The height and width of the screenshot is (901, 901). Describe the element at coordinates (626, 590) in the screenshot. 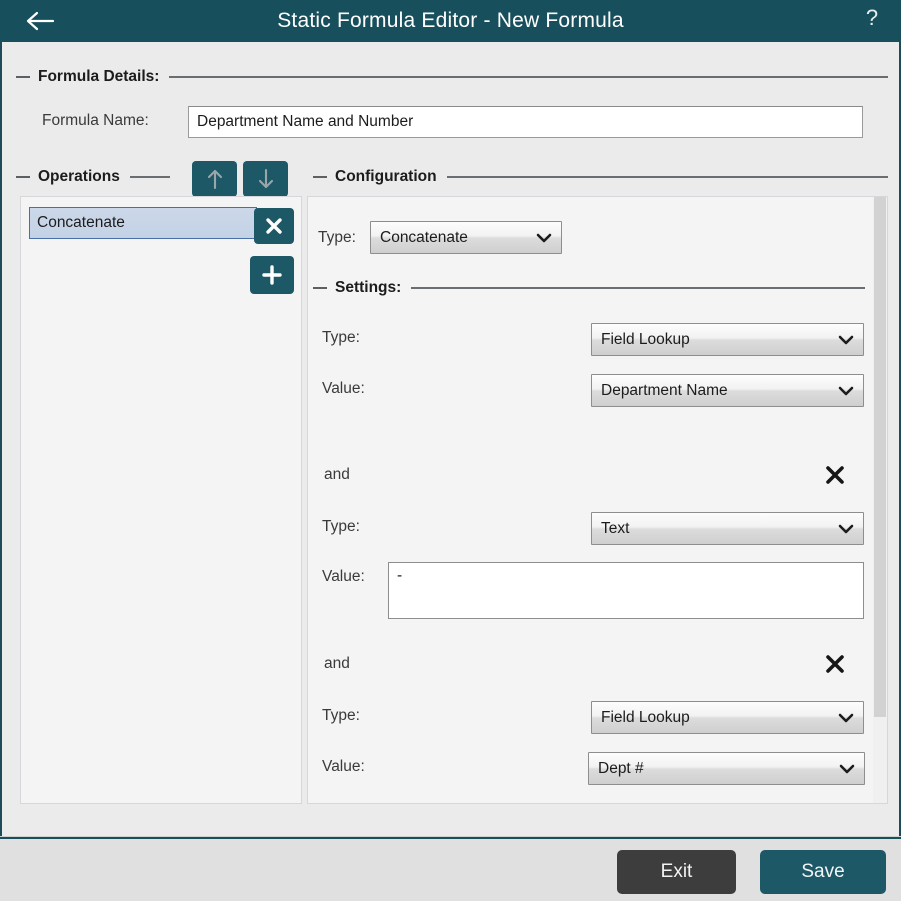

I see `setting-2-value-textarea` at that location.